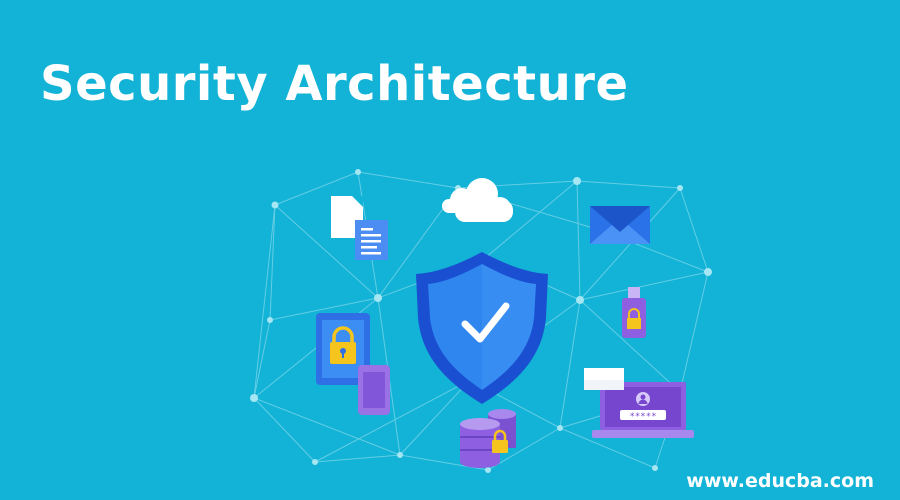  What do you see at coordinates (482, 328) in the screenshot?
I see `shield-check-icon` at bounding box center [482, 328].